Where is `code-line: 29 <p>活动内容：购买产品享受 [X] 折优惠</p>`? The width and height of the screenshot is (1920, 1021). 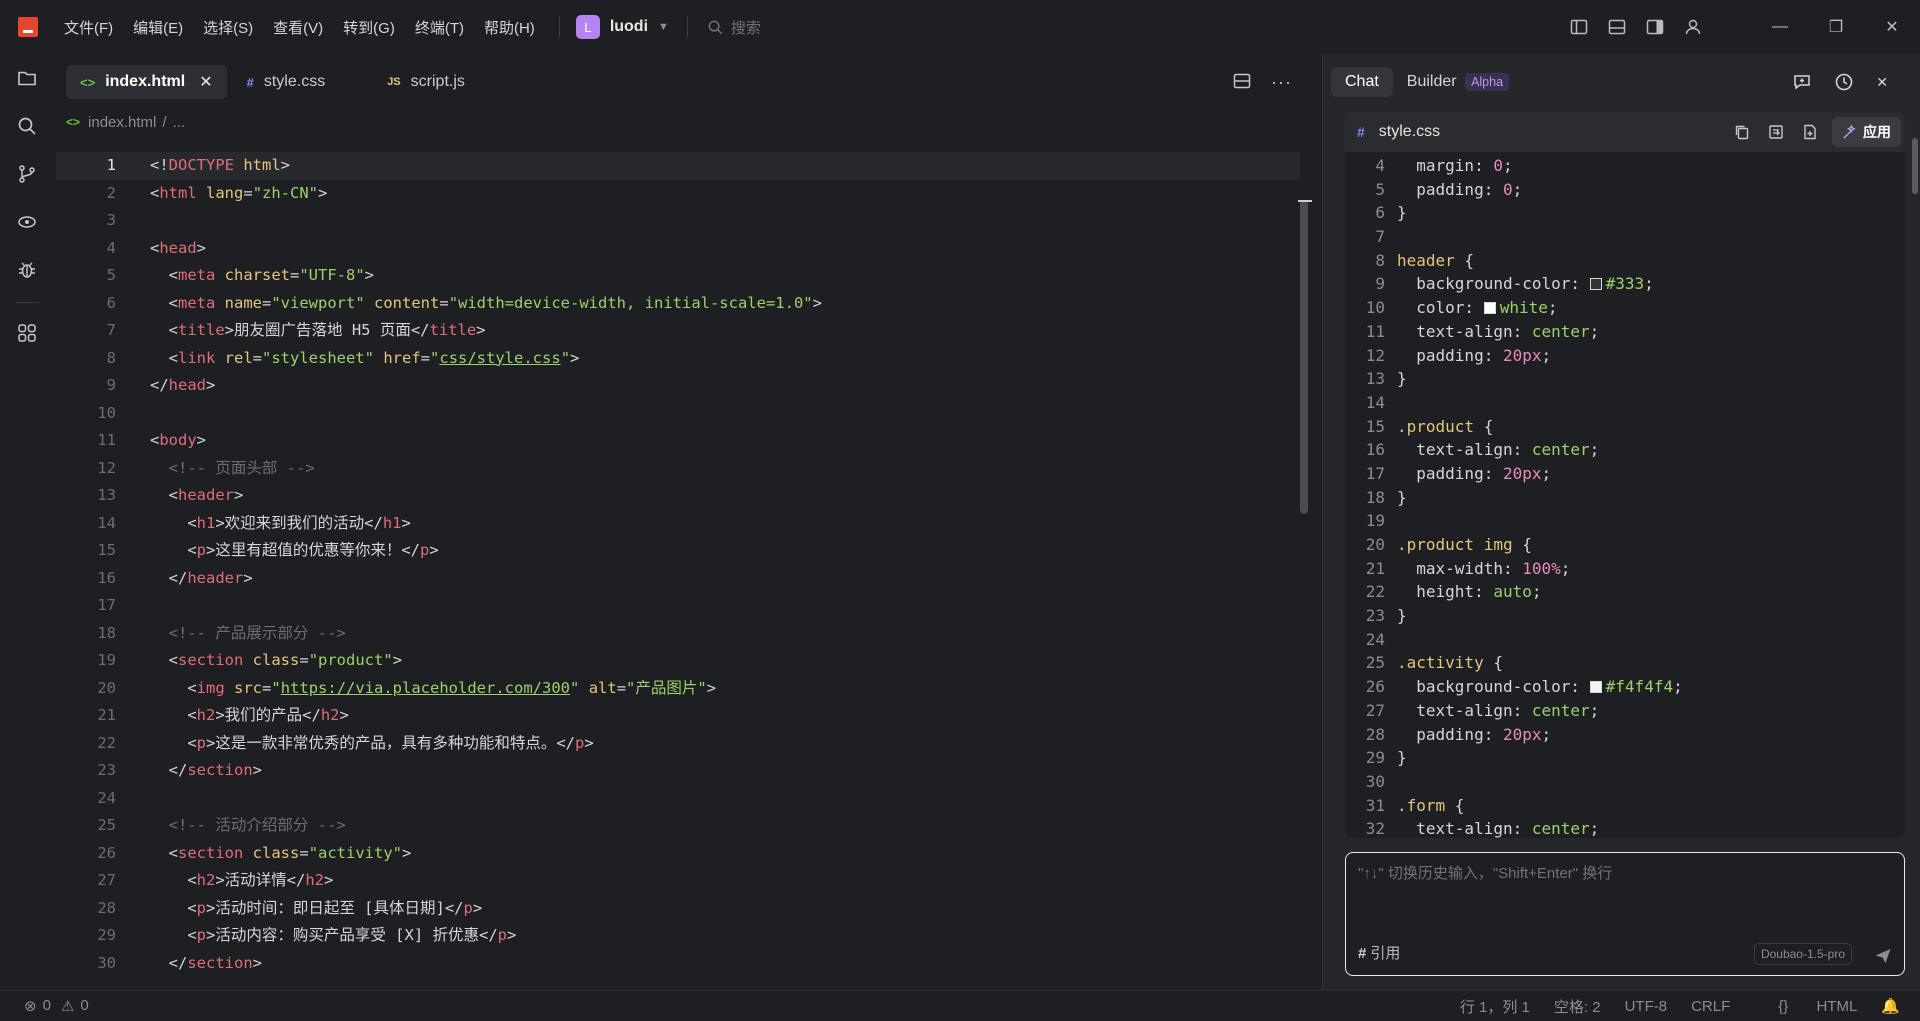 code-line: 29 <p>活动内容：购买产品享受 [X] 折优惠</p> is located at coordinates (678, 936).